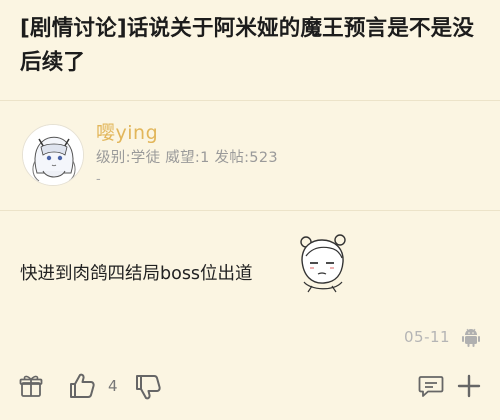  What do you see at coordinates (113, 386) in the screenshot?
I see `like-count: 4` at bounding box center [113, 386].